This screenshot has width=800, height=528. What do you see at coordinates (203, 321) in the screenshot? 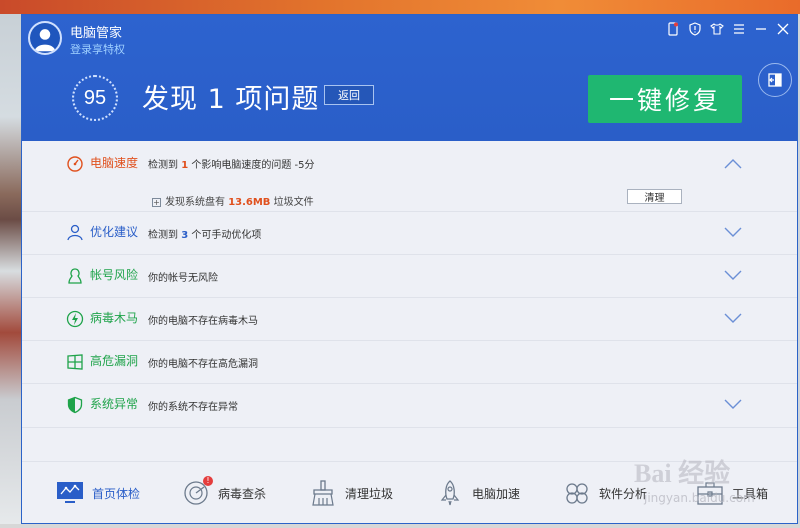
I see `row-description: 你的电脑不存在病毒木马` at bounding box center [203, 321].